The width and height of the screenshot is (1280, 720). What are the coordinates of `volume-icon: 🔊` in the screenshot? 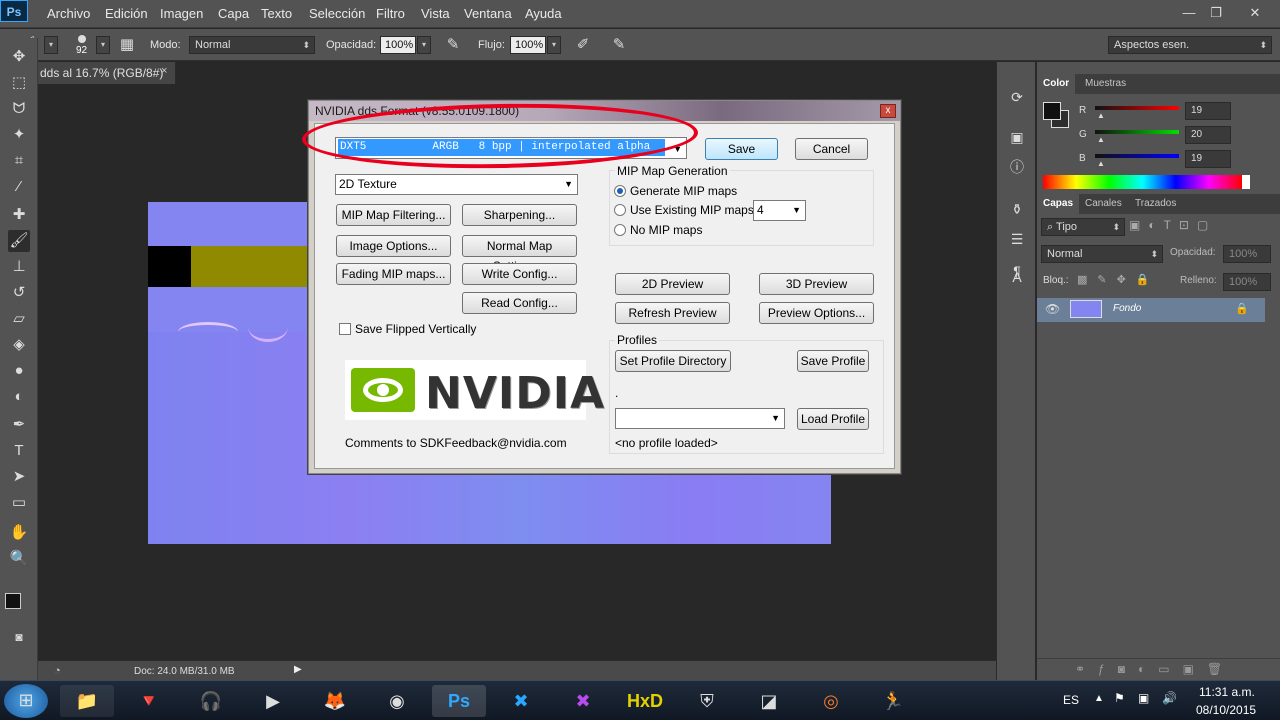 It's located at (1169, 698).